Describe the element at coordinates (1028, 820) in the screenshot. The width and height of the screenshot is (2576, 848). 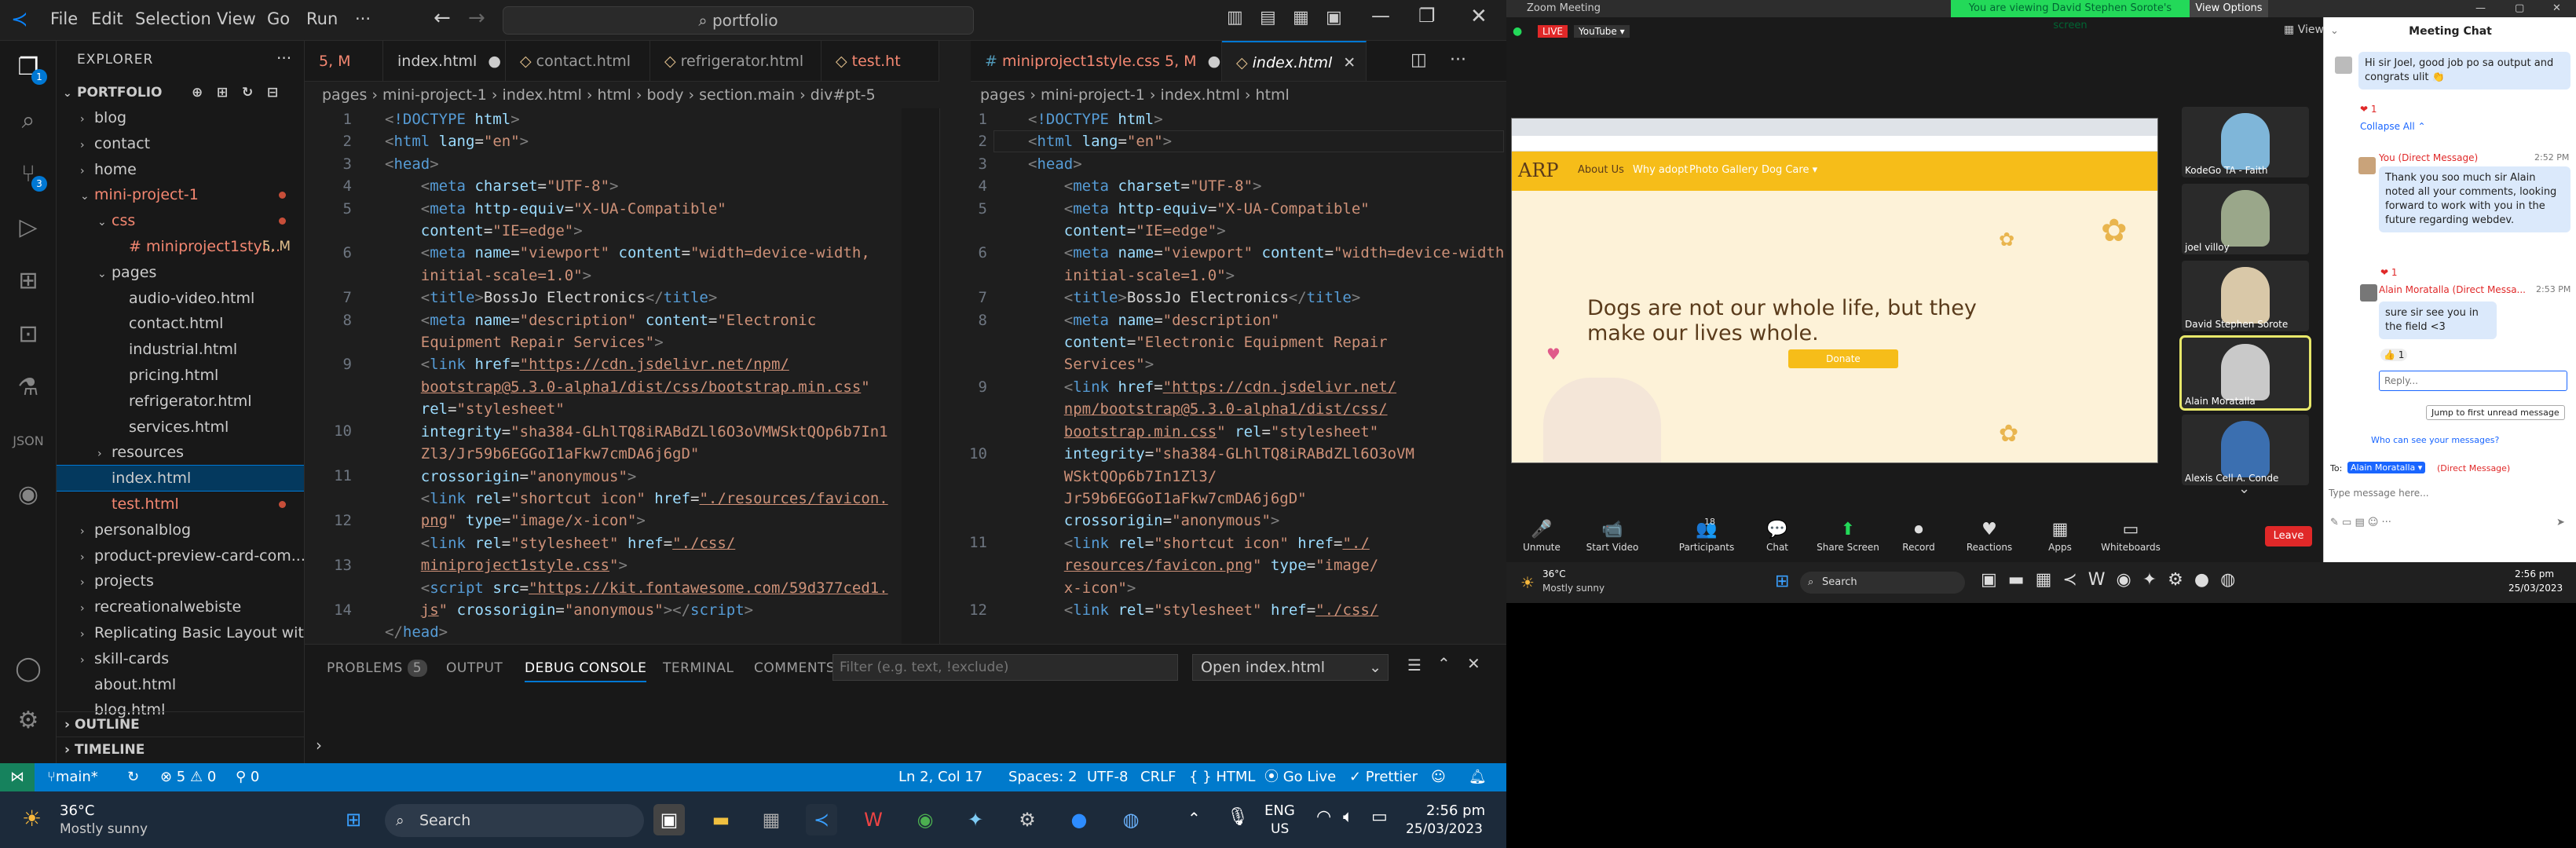
I see `settings-icon: ⚙` at that location.